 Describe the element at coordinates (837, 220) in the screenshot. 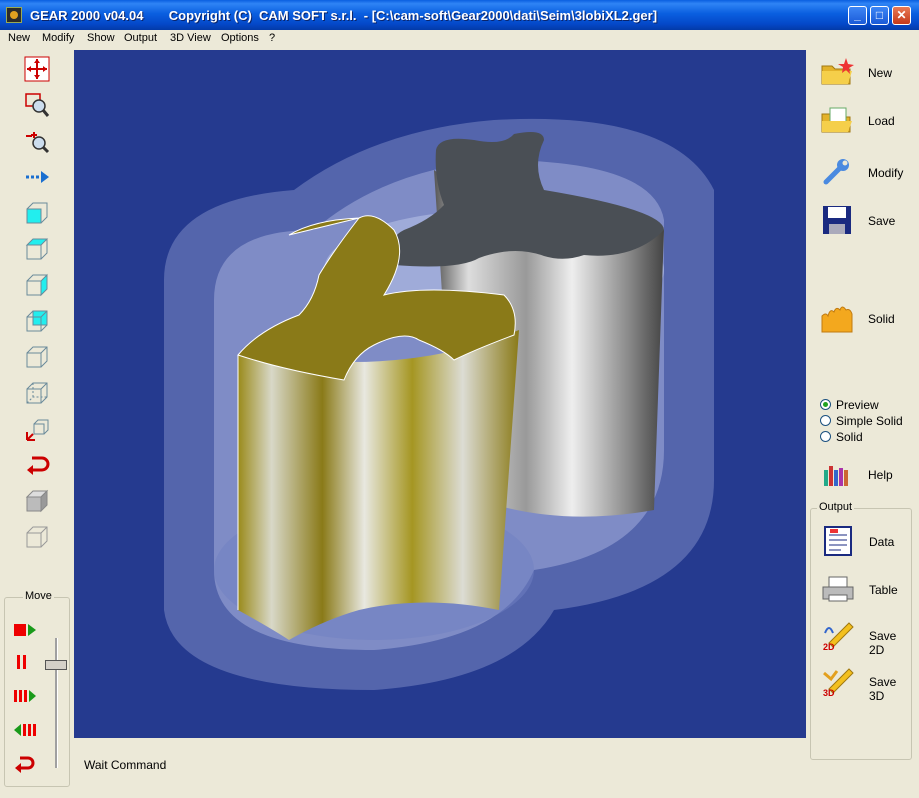

I see `floppy-disk-icon` at that location.